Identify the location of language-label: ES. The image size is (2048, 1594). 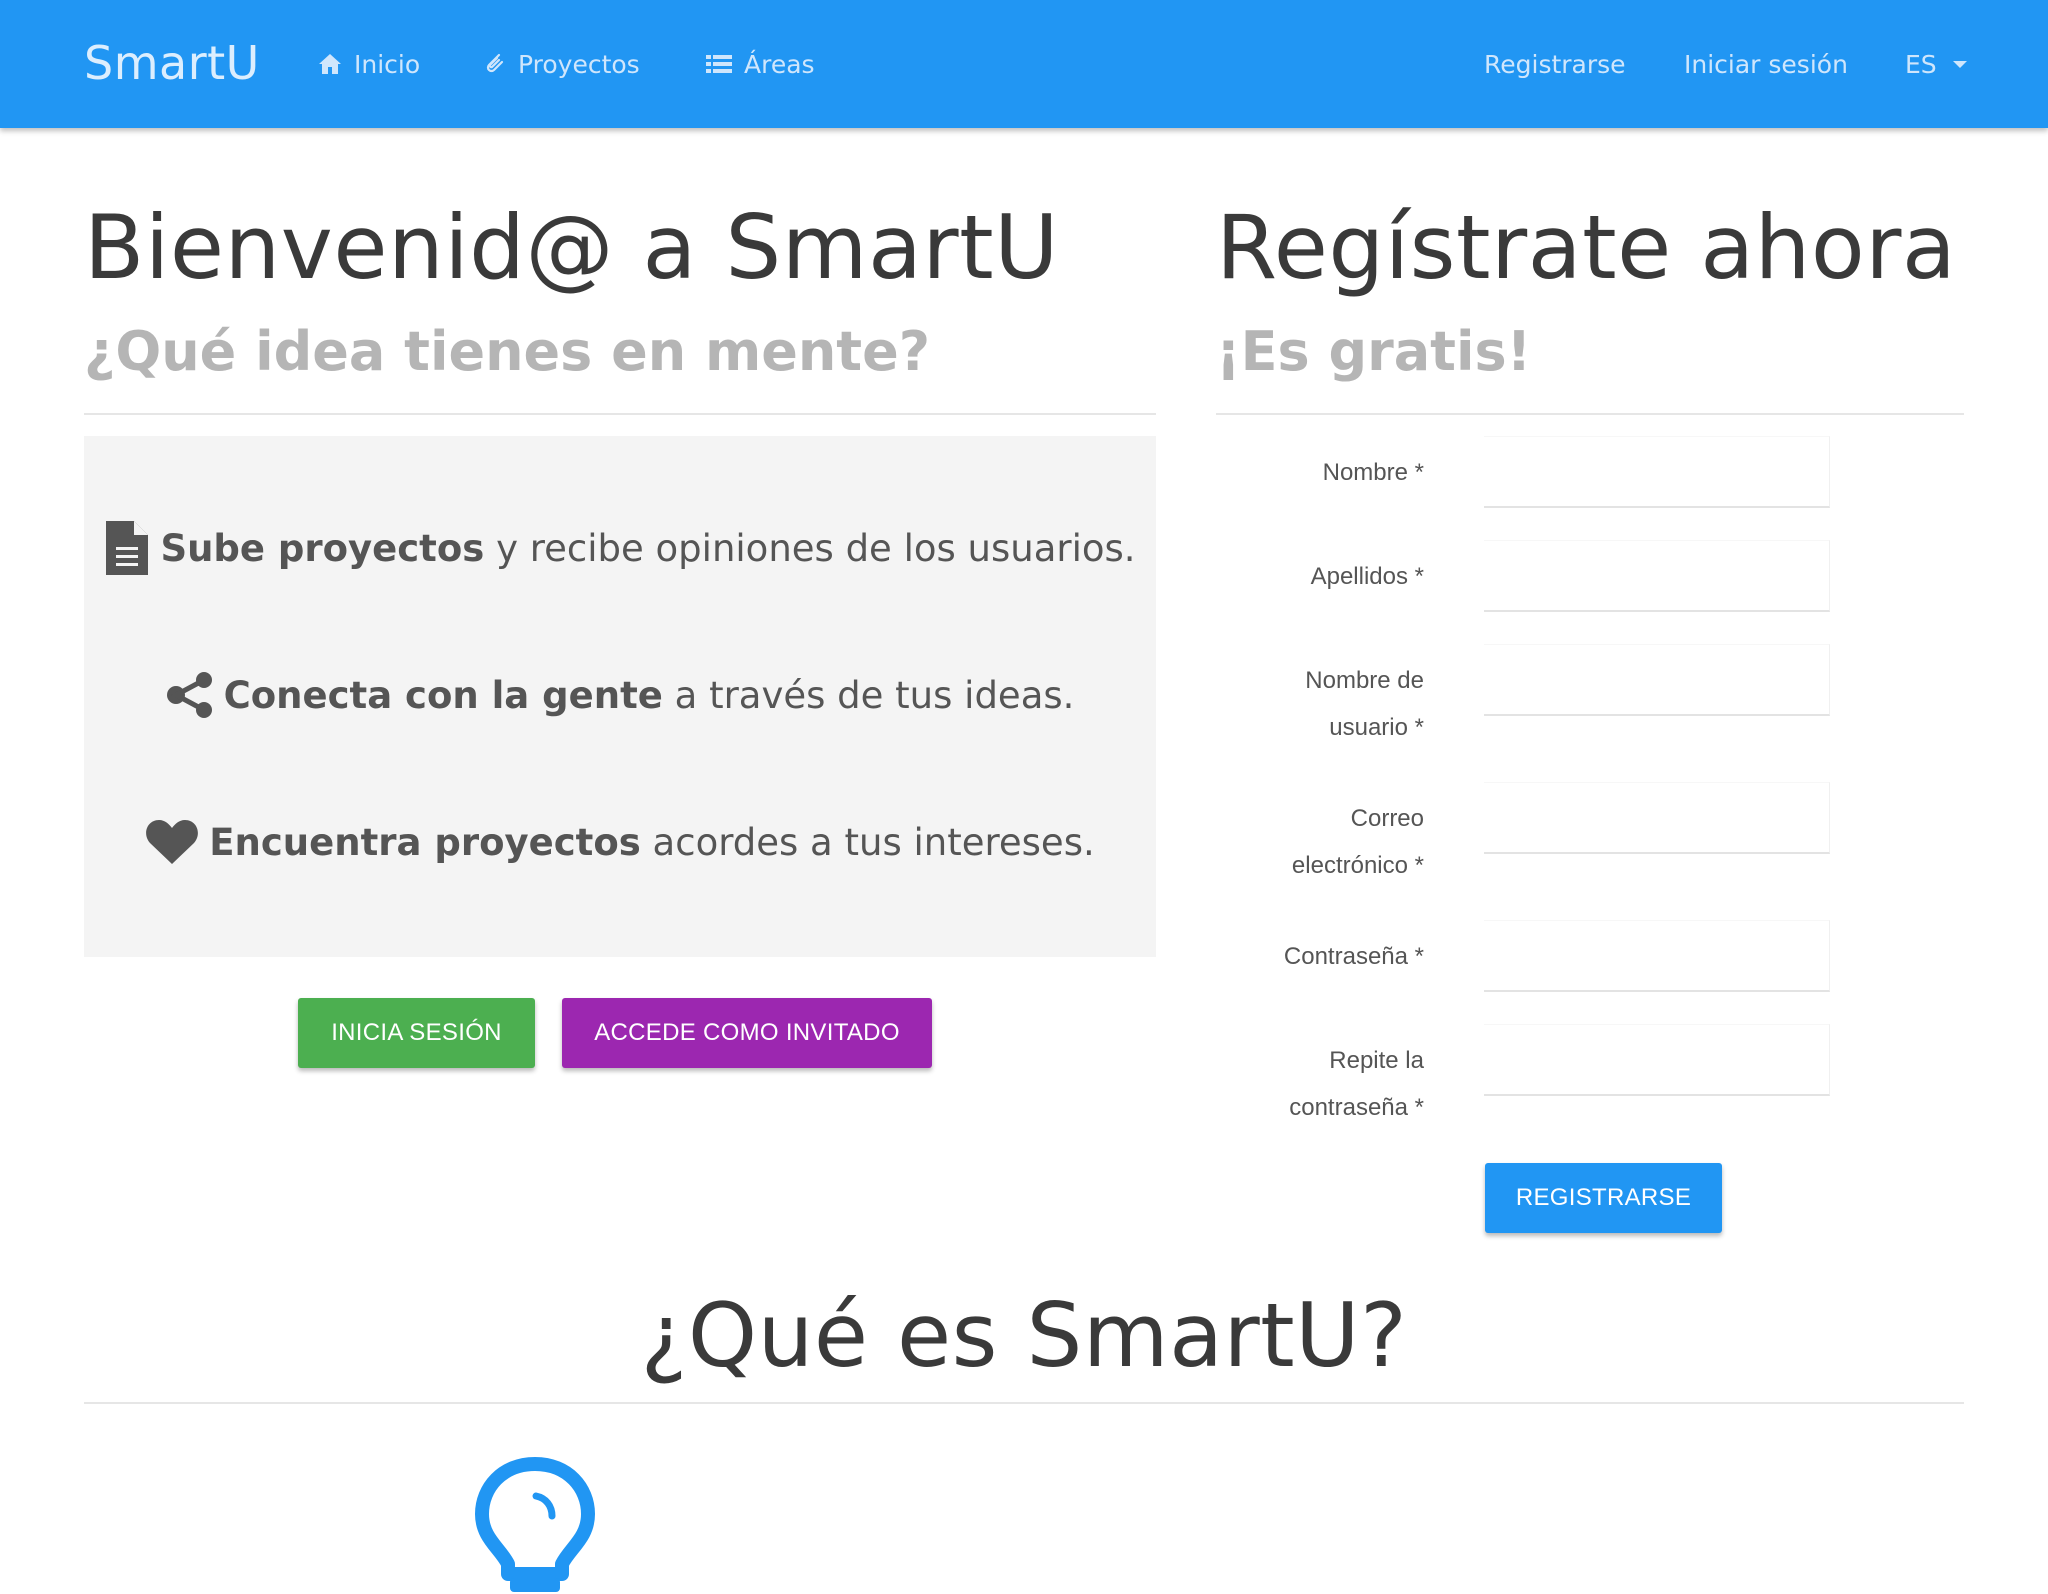
(1921, 64).